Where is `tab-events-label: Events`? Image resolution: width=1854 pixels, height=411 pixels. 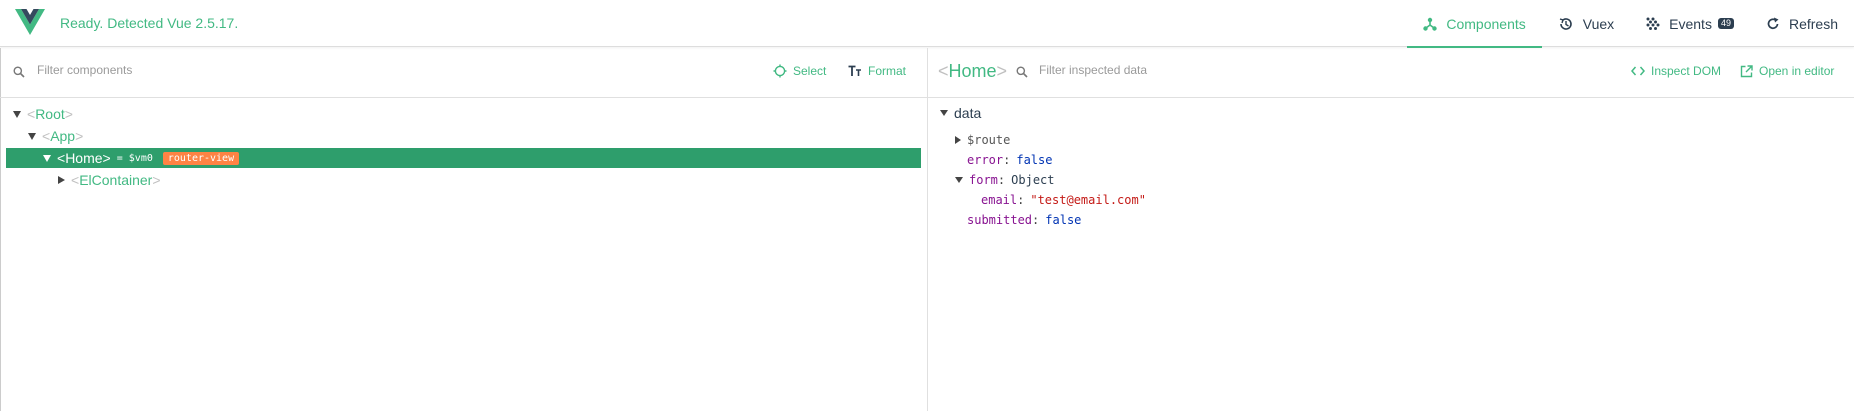 tab-events-label: Events is located at coordinates (1690, 23).